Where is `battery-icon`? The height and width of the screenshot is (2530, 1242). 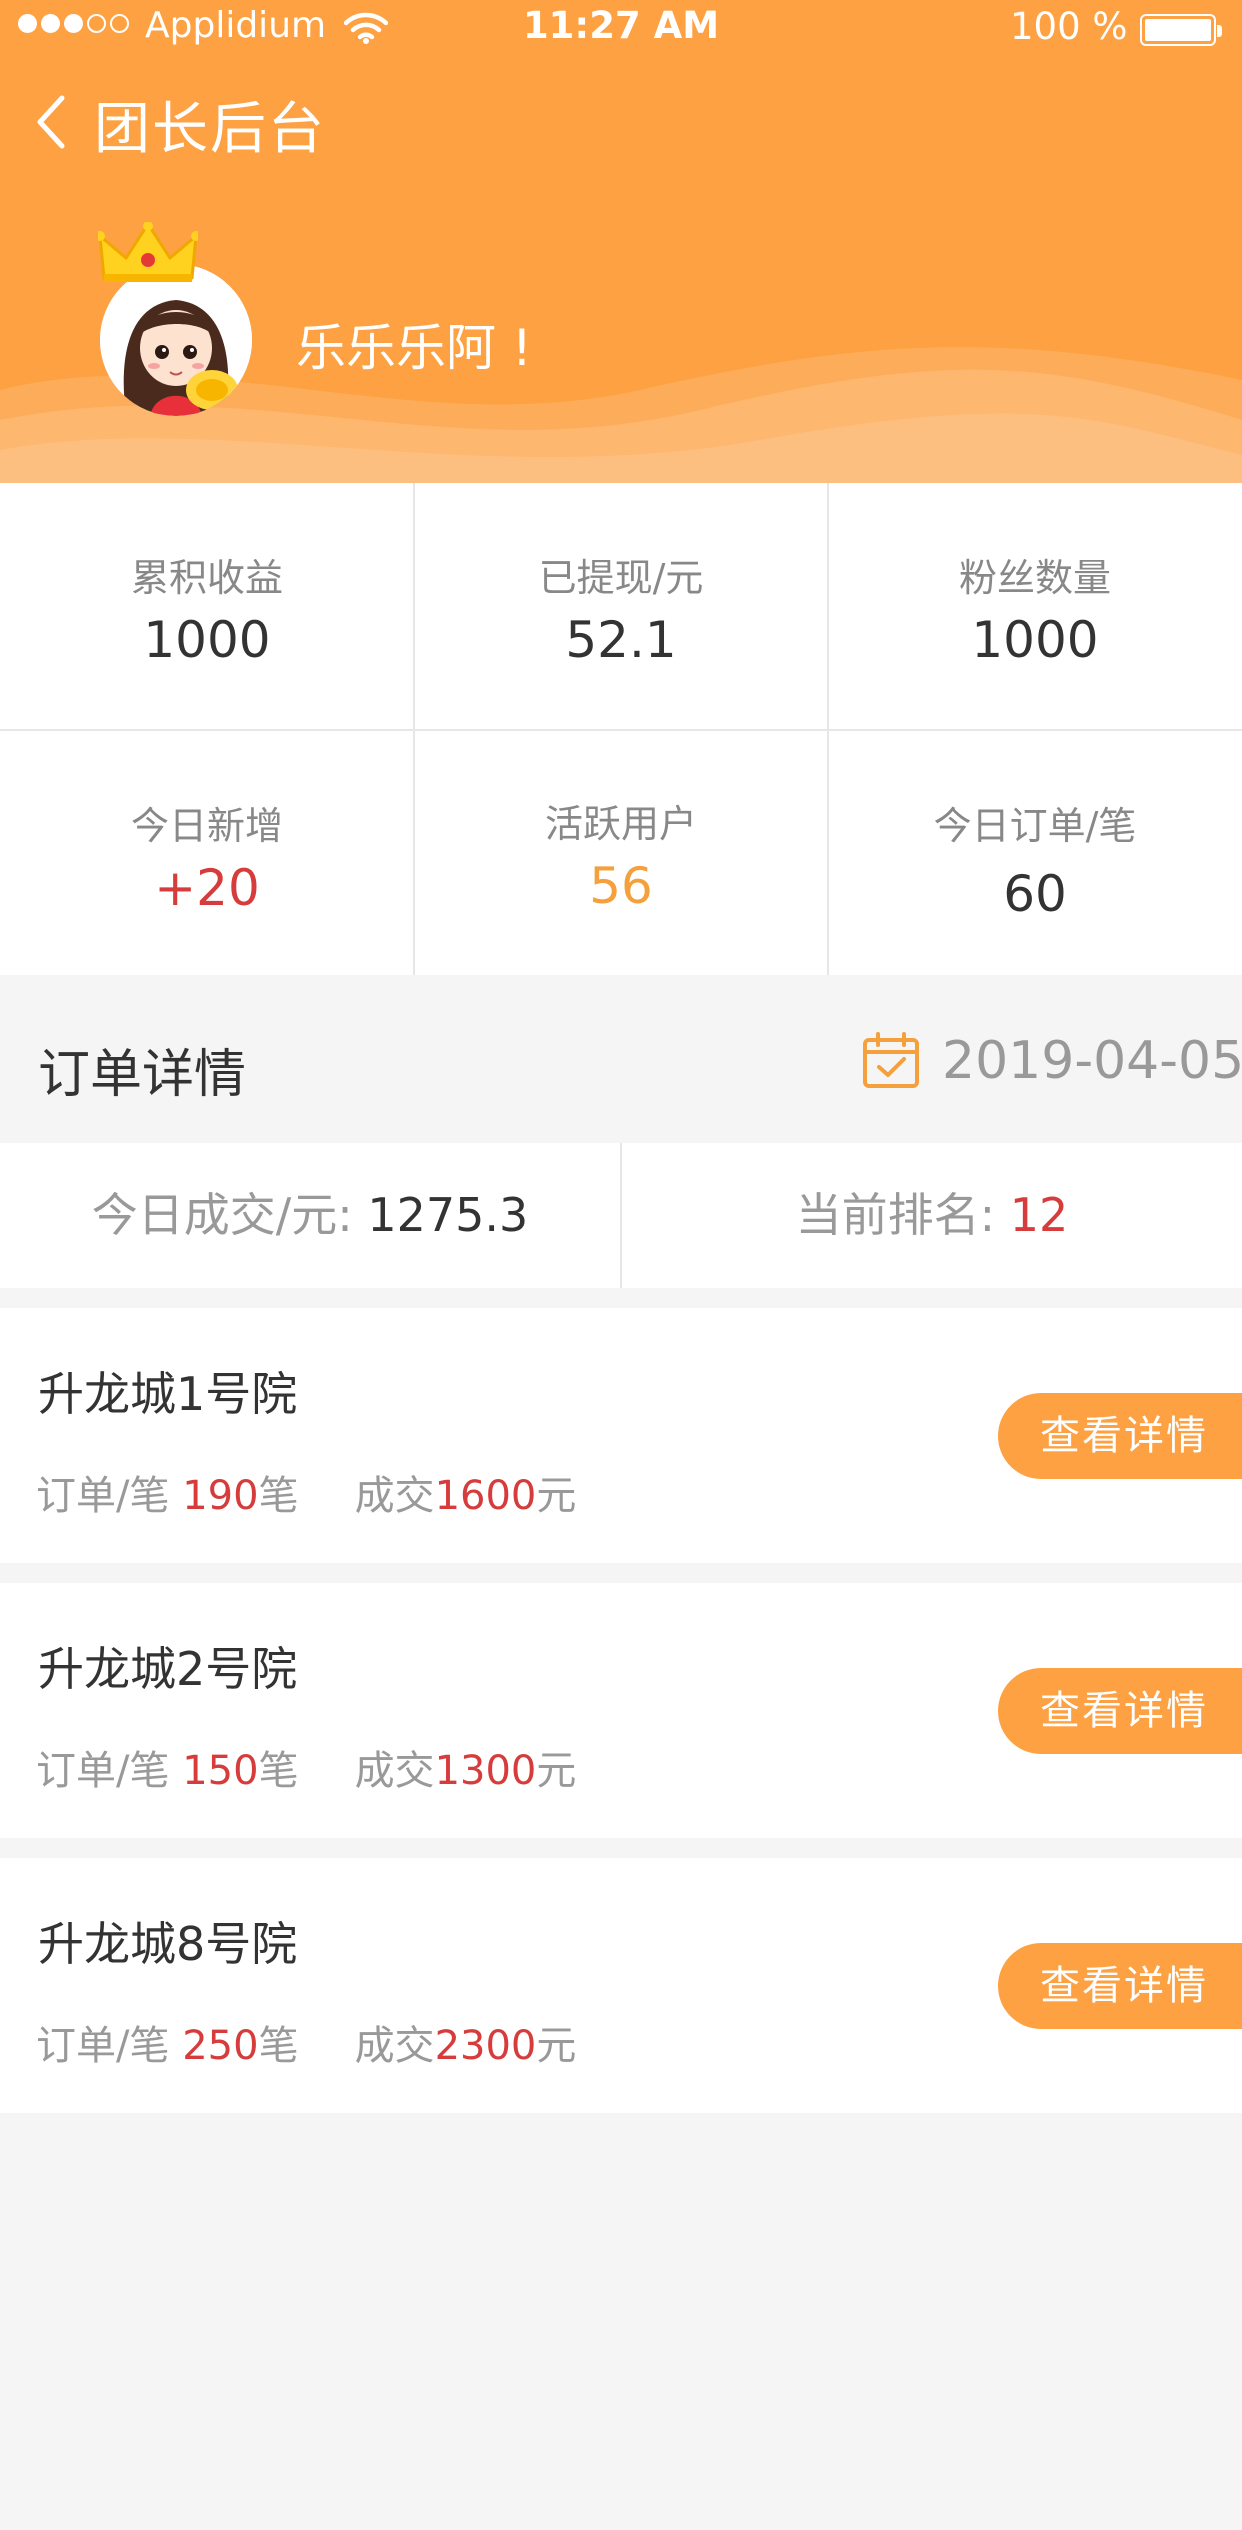 battery-icon is located at coordinates (1181, 30).